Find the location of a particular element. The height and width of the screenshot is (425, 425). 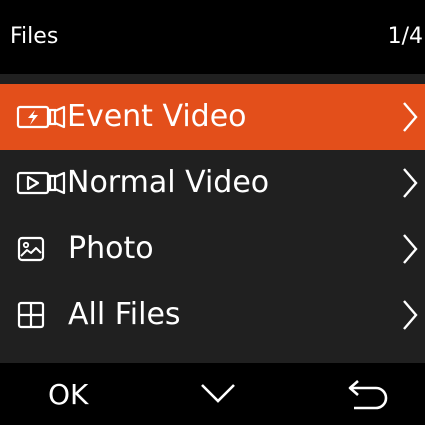

back-arrow-icon is located at coordinates (369, 395).